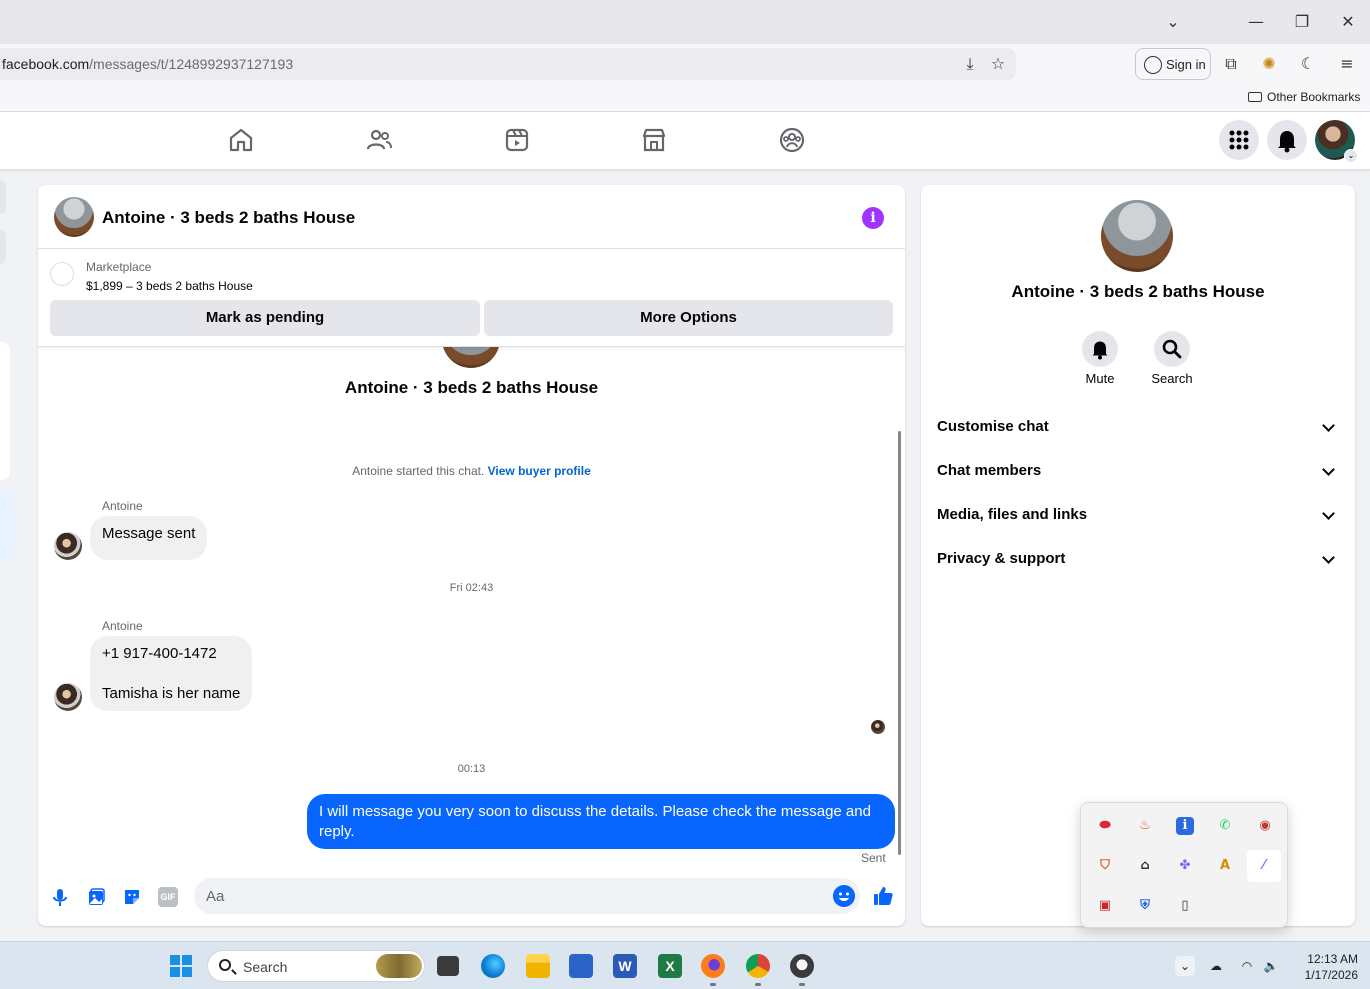 The height and width of the screenshot is (989, 1370). I want to click on mute-button, so click(1100, 349).